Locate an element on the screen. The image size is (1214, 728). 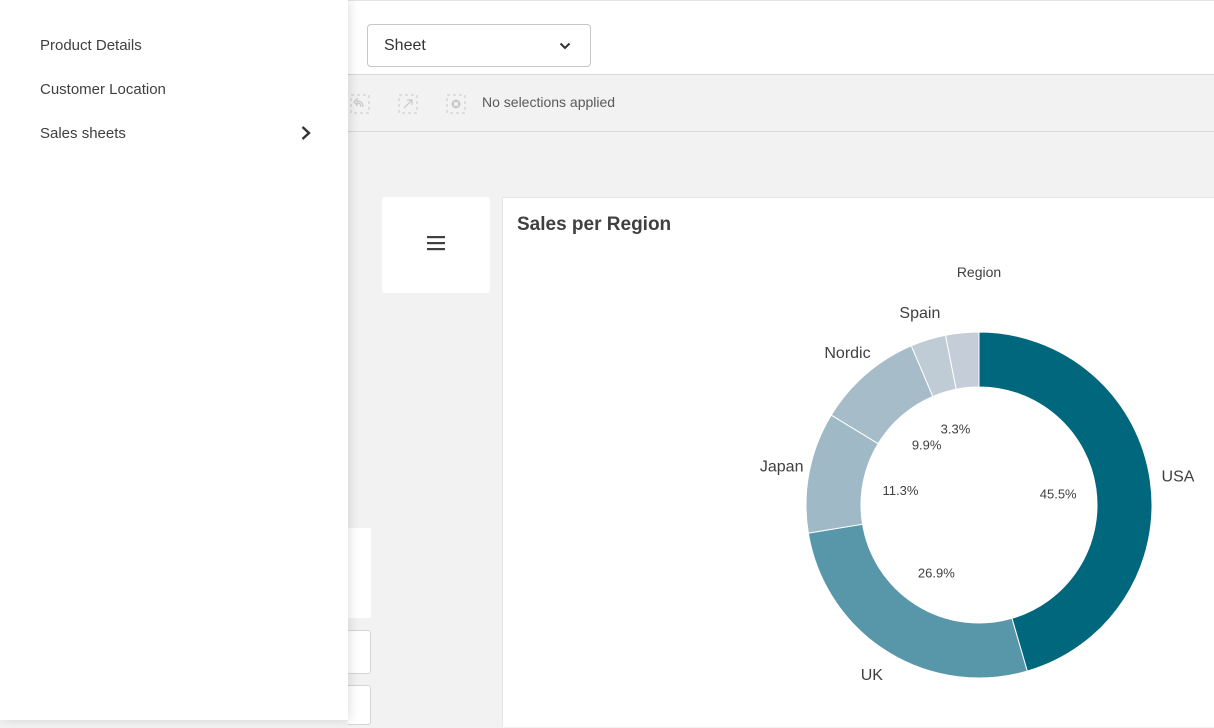
nav-item-sales-sheets: Sales sheets is located at coordinates (174, 133).